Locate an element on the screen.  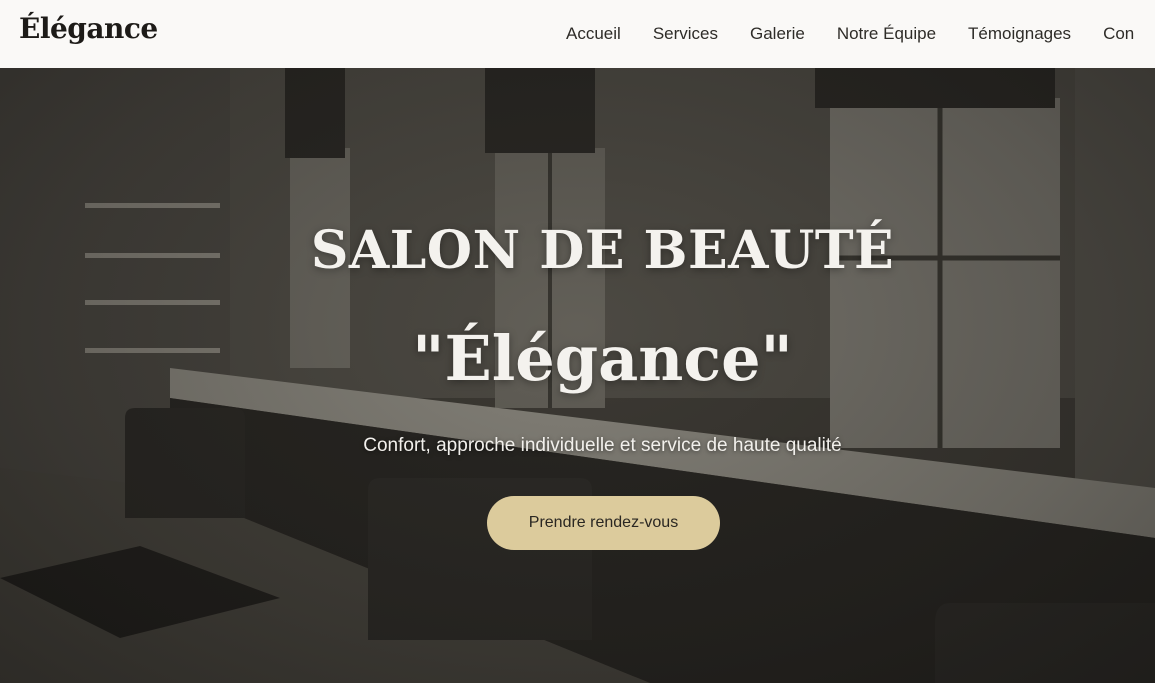
book-appointment-button: Prendre rendez-vous is located at coordinates (603, 523).